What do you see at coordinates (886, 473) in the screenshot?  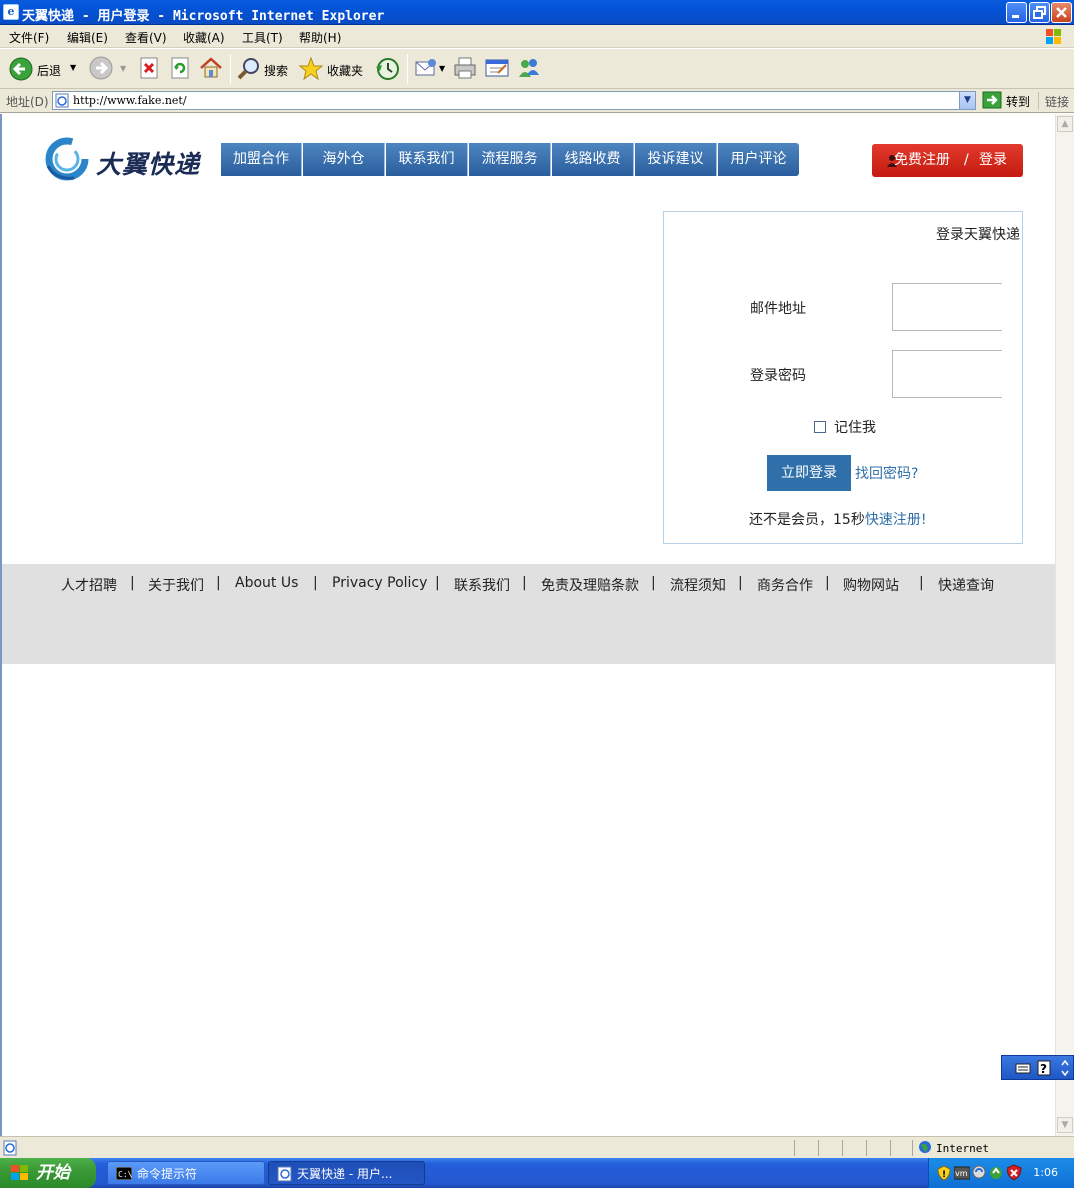 I see `forgot-password-link: 找回密码?` at bounding box center [886, 473].